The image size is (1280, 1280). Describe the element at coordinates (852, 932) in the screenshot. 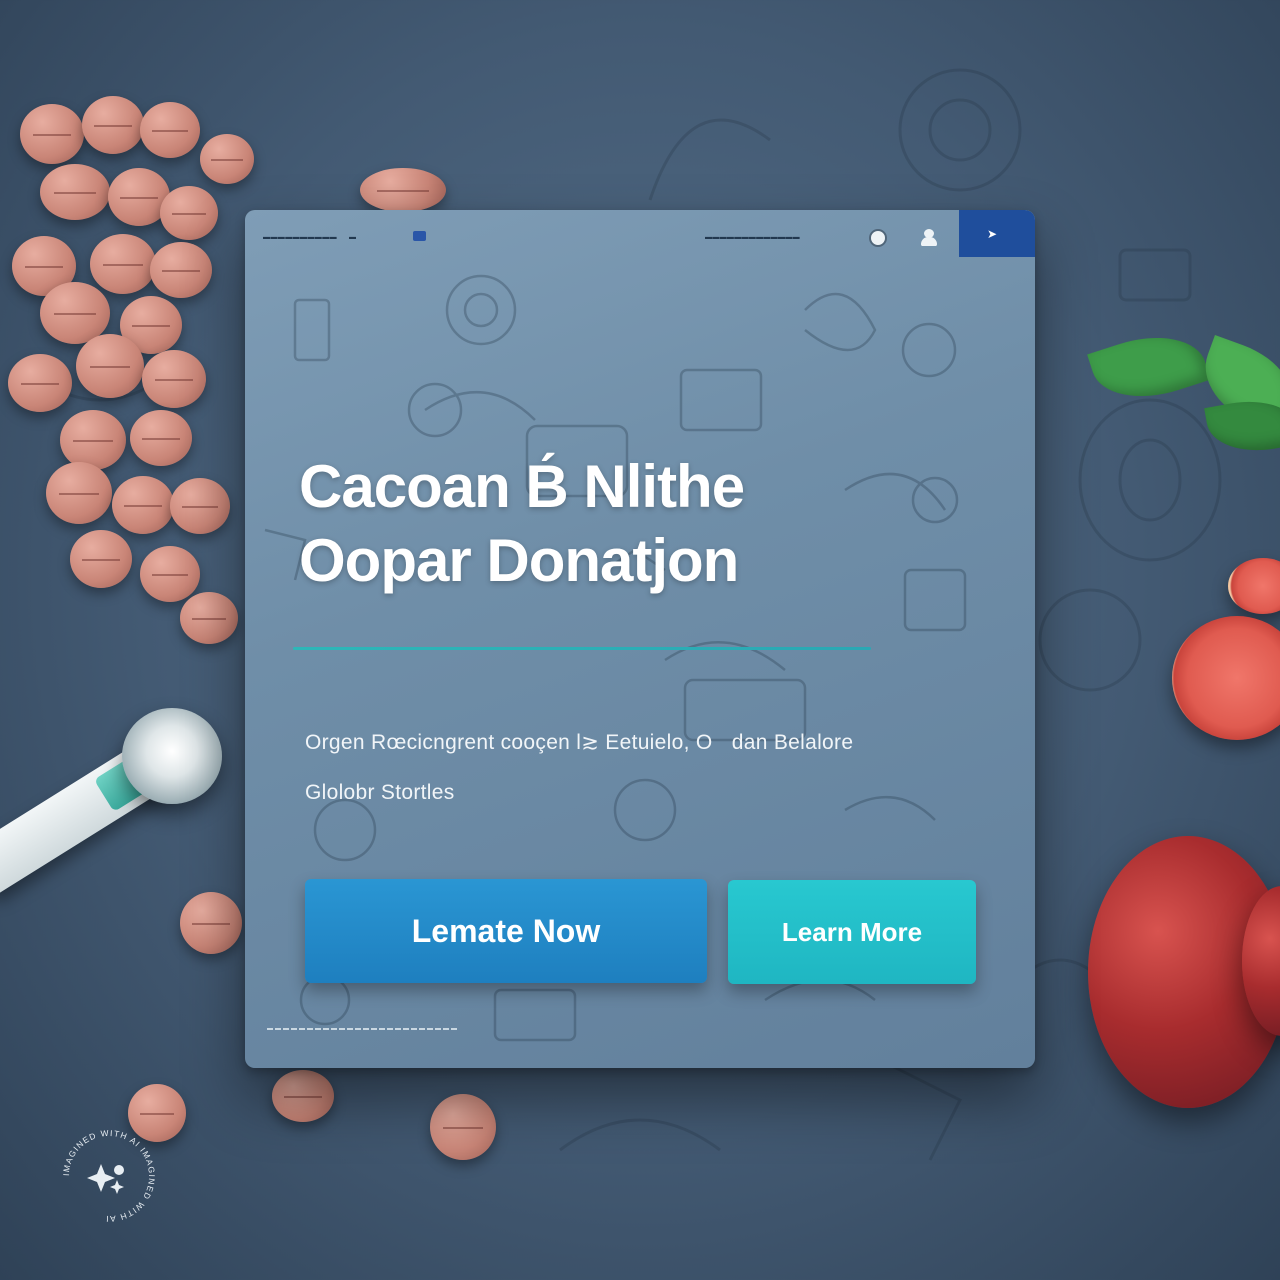

I see `learn-more-button: Learn More` at that location.